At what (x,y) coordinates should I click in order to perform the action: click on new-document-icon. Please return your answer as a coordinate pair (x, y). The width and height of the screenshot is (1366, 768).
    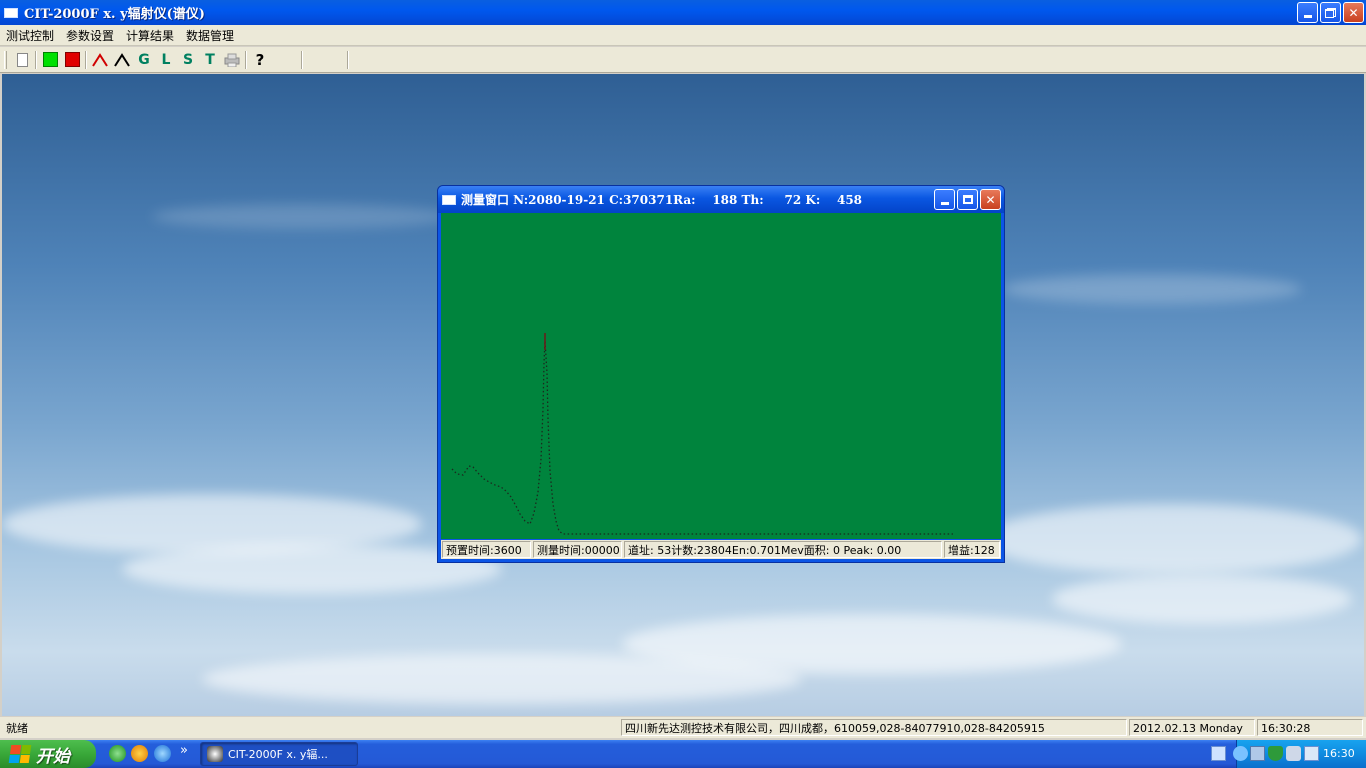
    Looking at the image, I should click on (22, 59).